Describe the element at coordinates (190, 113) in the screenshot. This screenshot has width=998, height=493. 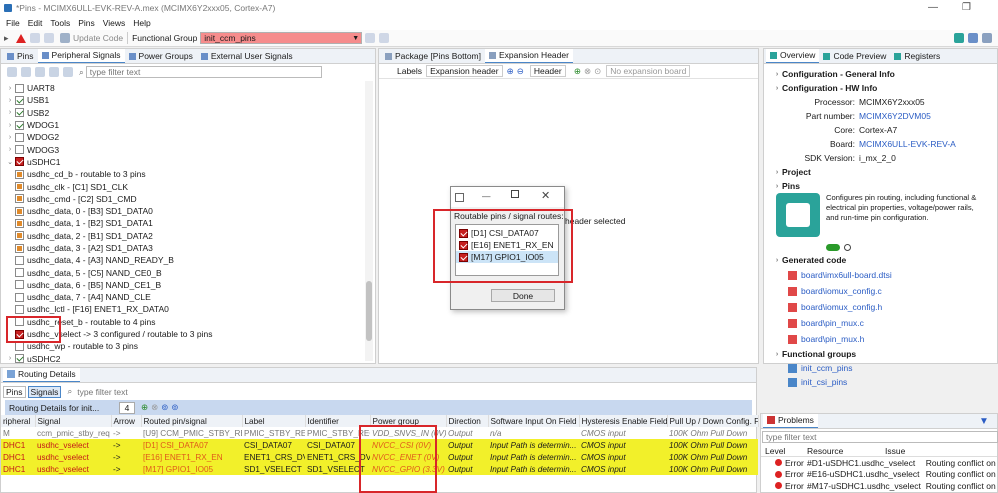
I see `tree-item: › USB2` at that location.